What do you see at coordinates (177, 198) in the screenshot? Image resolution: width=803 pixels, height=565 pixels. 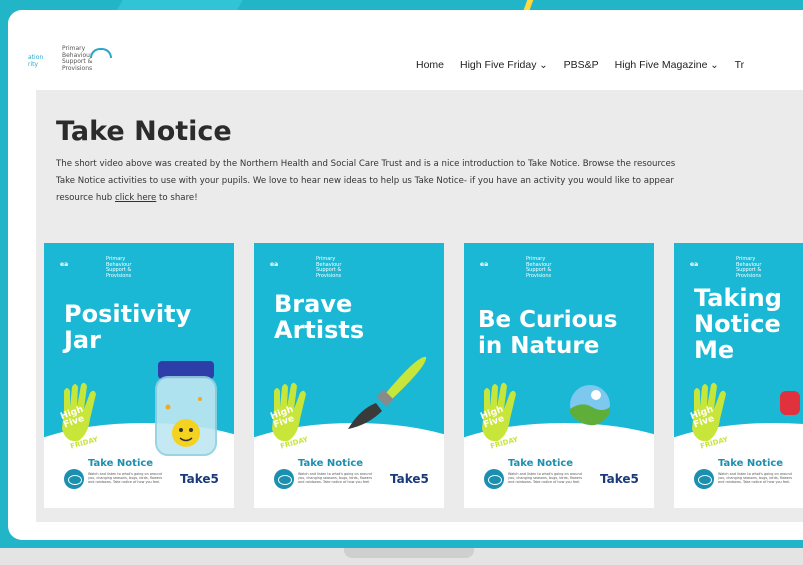 I see `para-text: to share!` at bounding box center [177, 198].